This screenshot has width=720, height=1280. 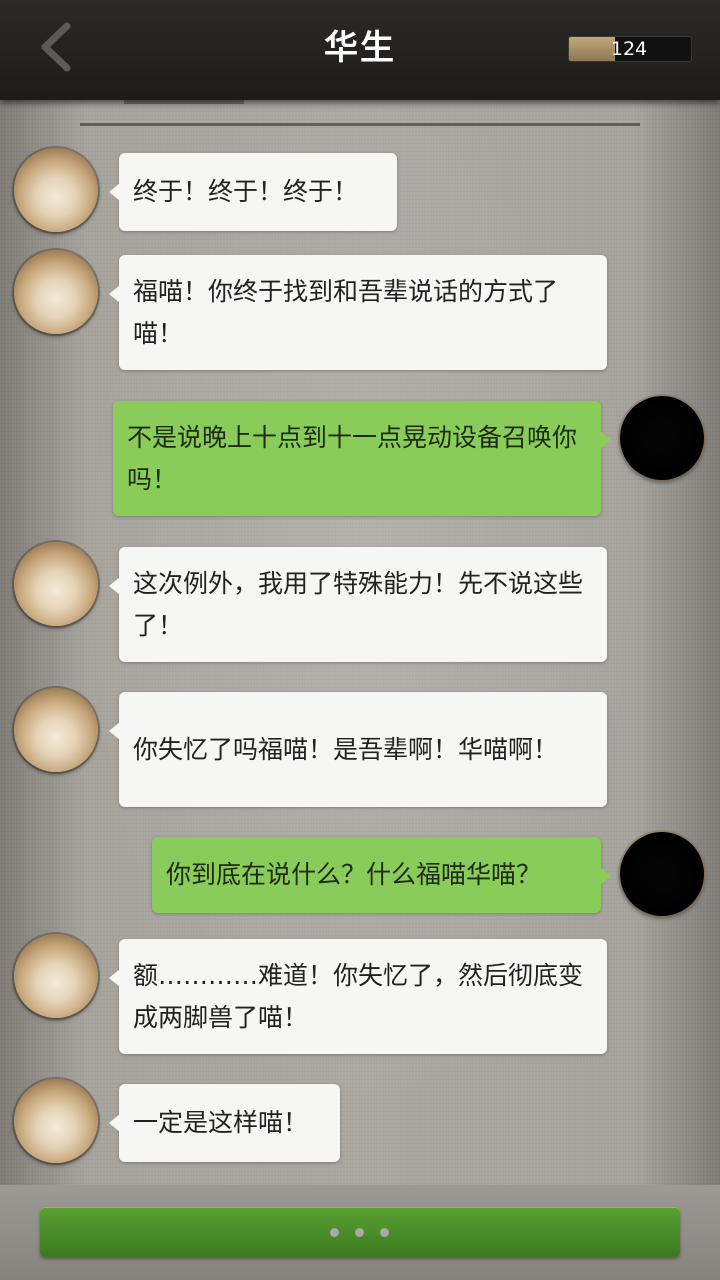 I want to click on message-bubble-right: 你到底在说什么？什么福喵华喵？, so click(x=381, y=875).